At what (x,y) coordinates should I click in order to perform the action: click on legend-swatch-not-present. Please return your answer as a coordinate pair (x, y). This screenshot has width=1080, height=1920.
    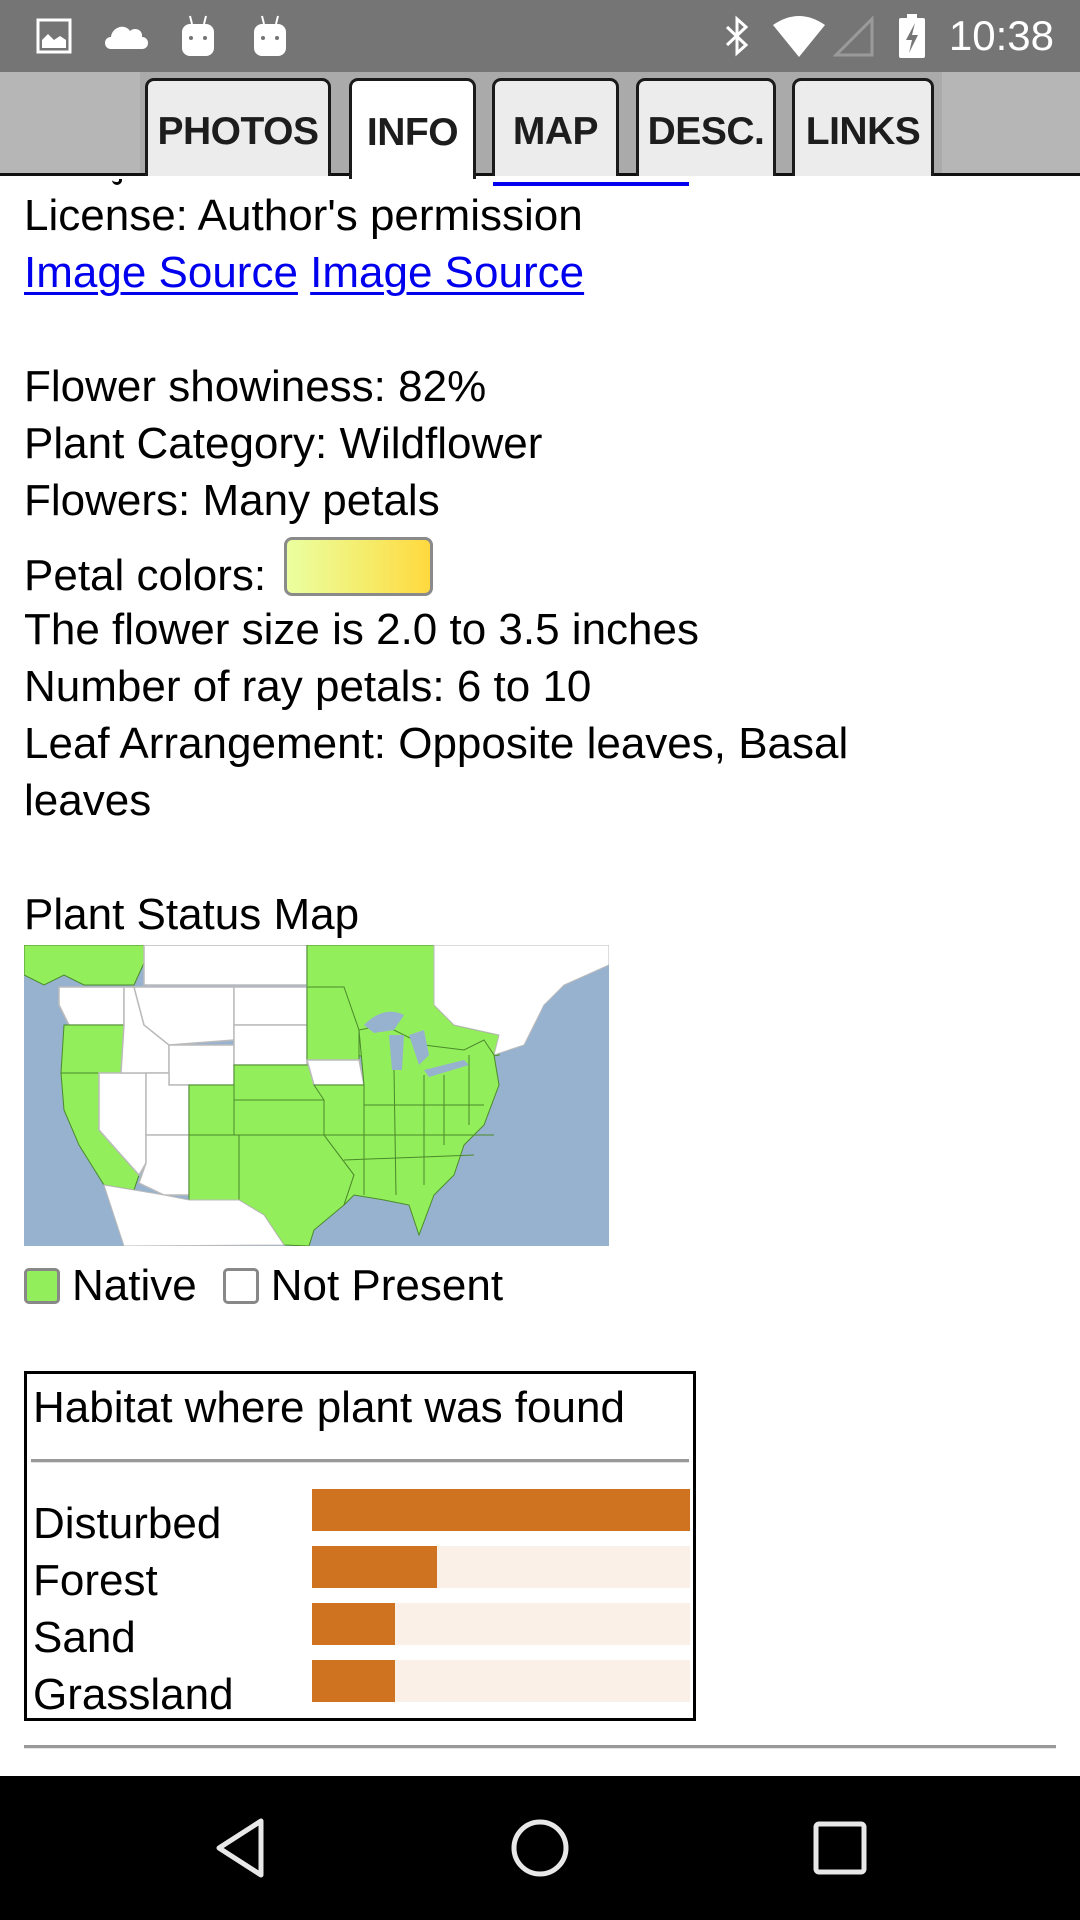
    Looking at the image, I should click on (240, 1286).